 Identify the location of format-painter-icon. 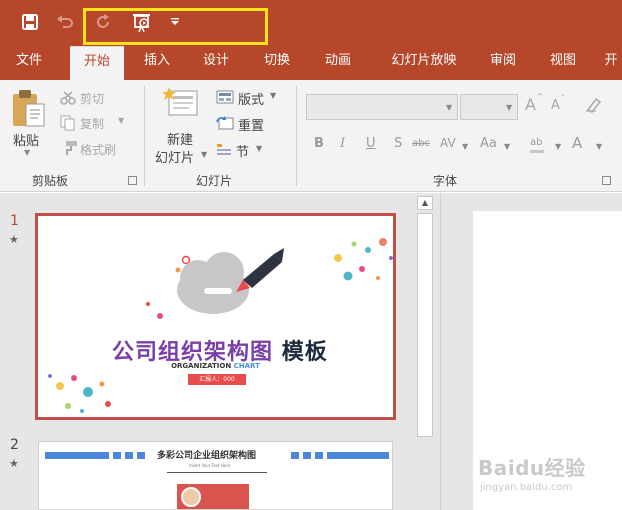
(69, 150).